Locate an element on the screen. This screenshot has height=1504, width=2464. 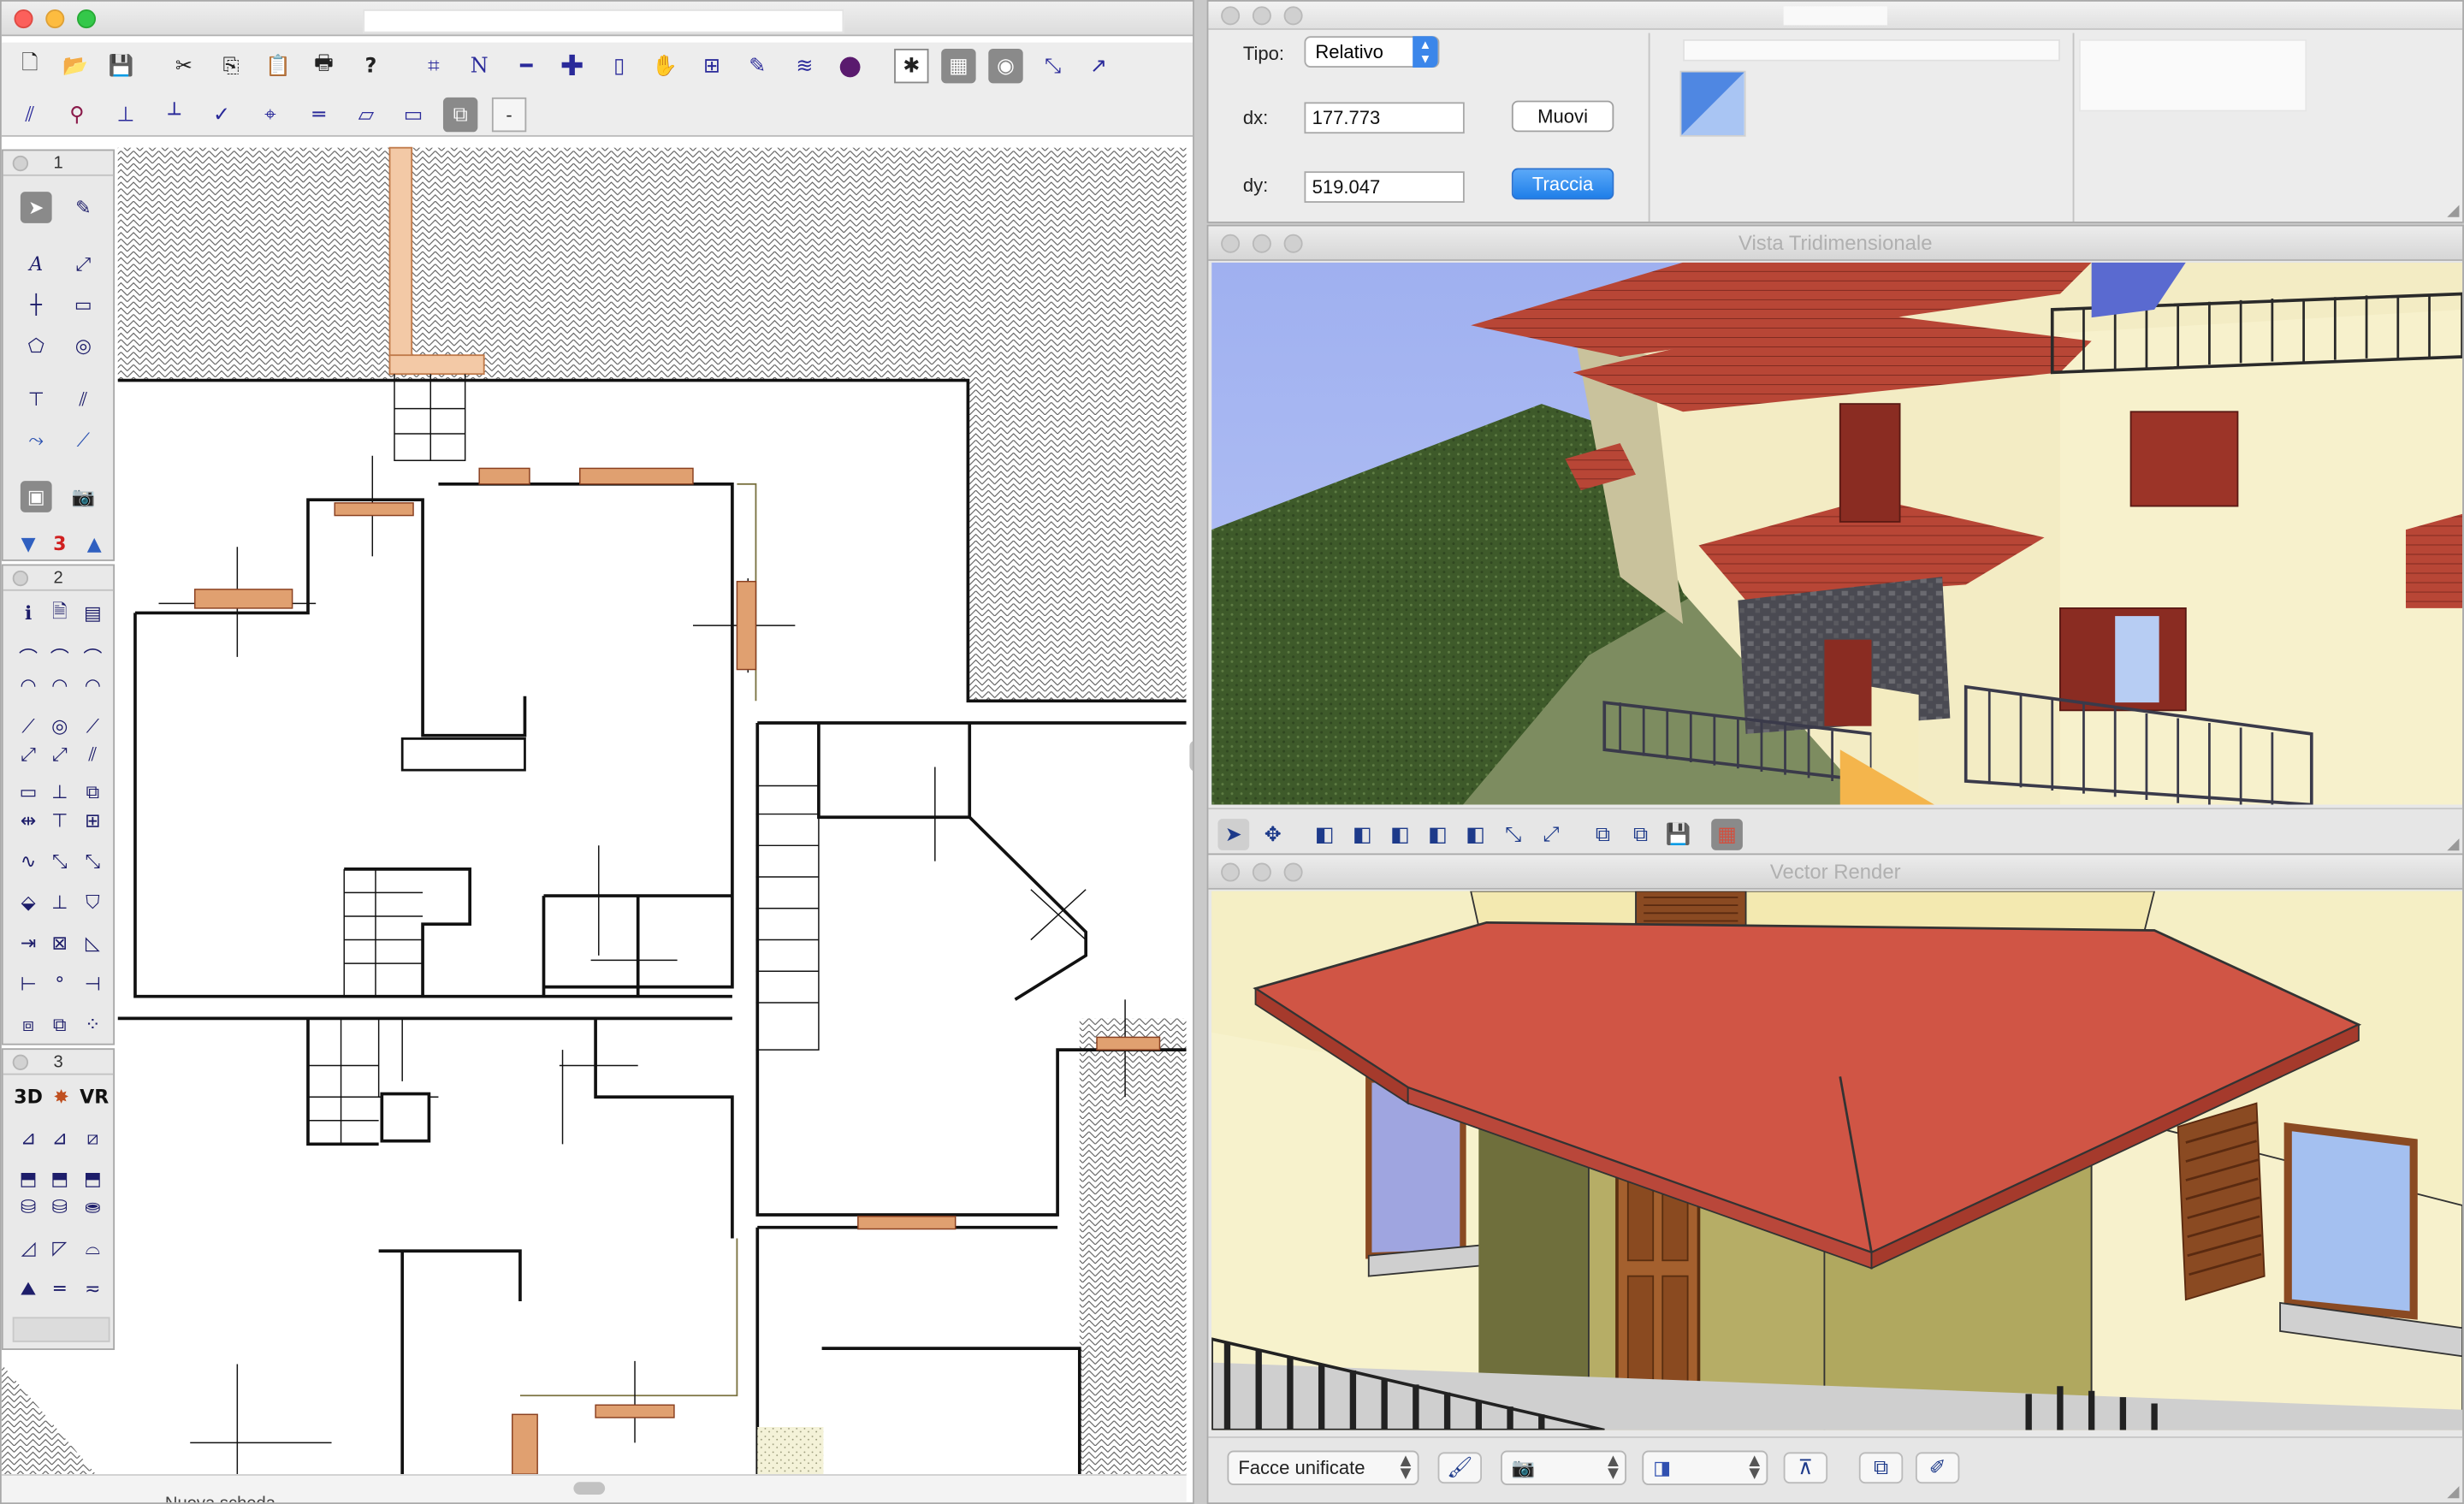
fill-icon: ⬙ is located at coordinates (28, 902).